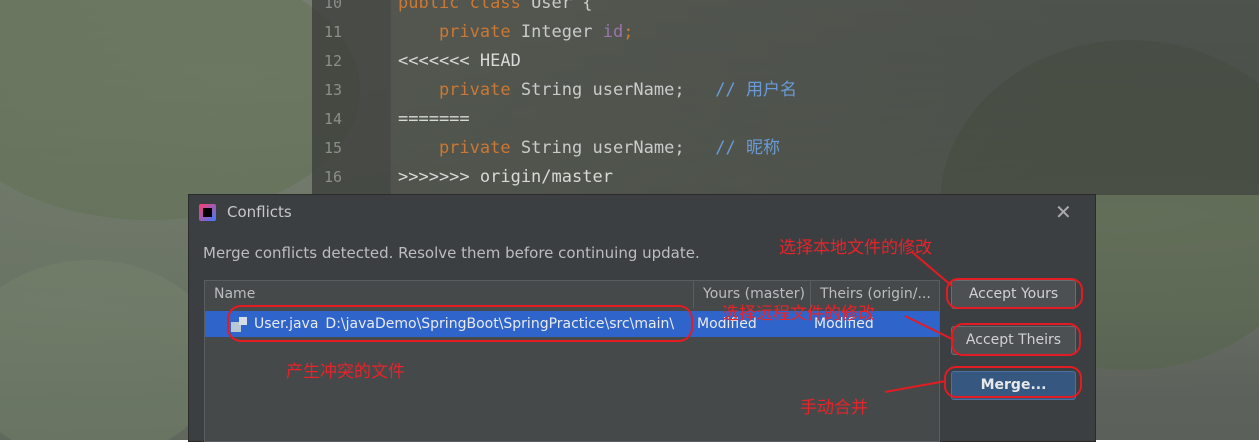 The image size is (1259, 442). What do you see at coordinates (855, 248) in the screenshot?
I see `annotation-local: 选择本地文件的修改` at bounding box center [855, 248].